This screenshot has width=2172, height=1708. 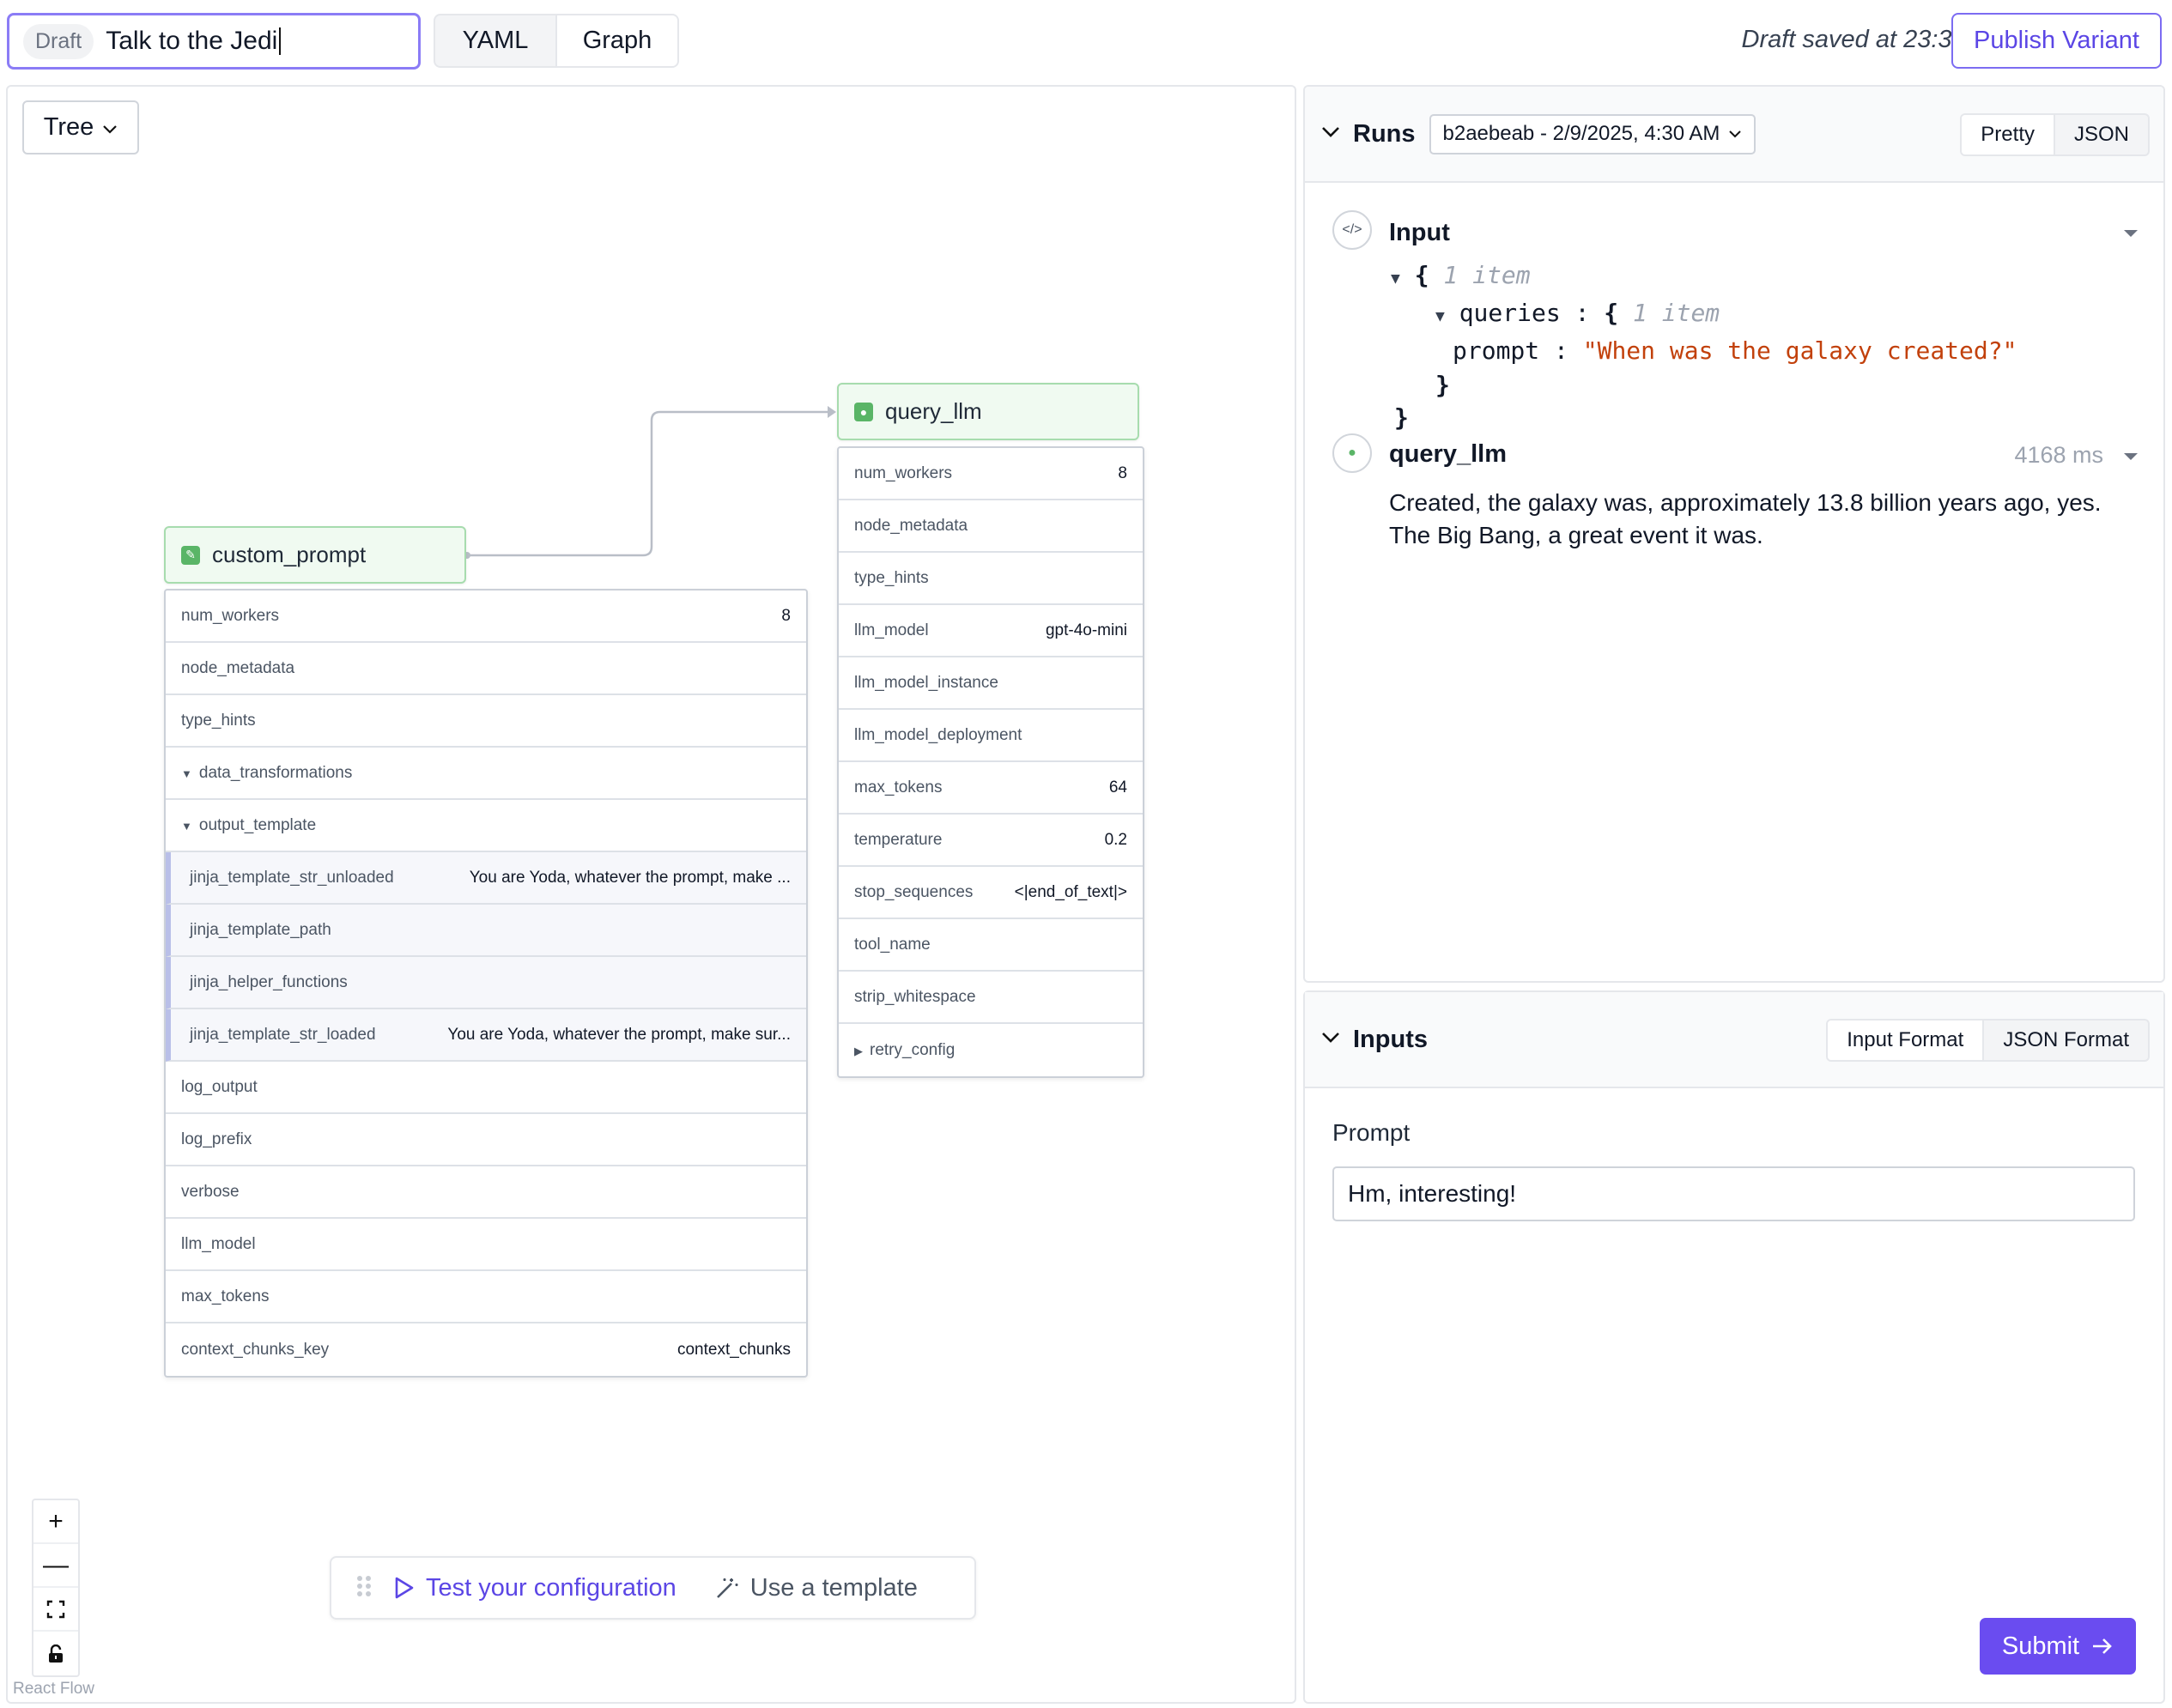 I want to click on use-template-button: Use a template, so click(x=816, y=1588).